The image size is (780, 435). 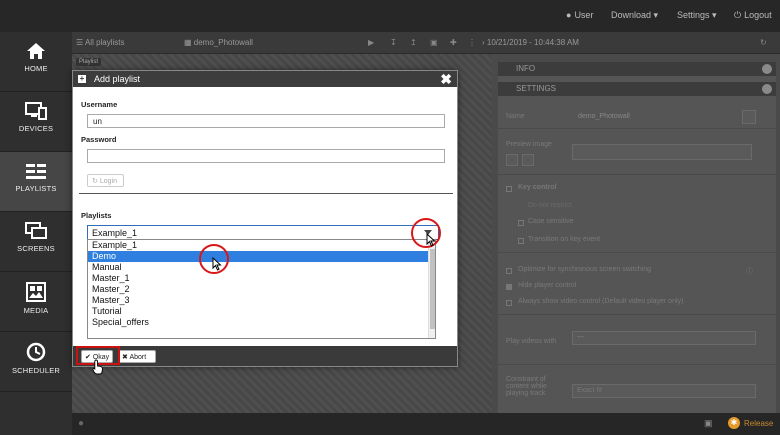 I want to click on settings-menu: Settings ▾, so click(x=697, y=15).